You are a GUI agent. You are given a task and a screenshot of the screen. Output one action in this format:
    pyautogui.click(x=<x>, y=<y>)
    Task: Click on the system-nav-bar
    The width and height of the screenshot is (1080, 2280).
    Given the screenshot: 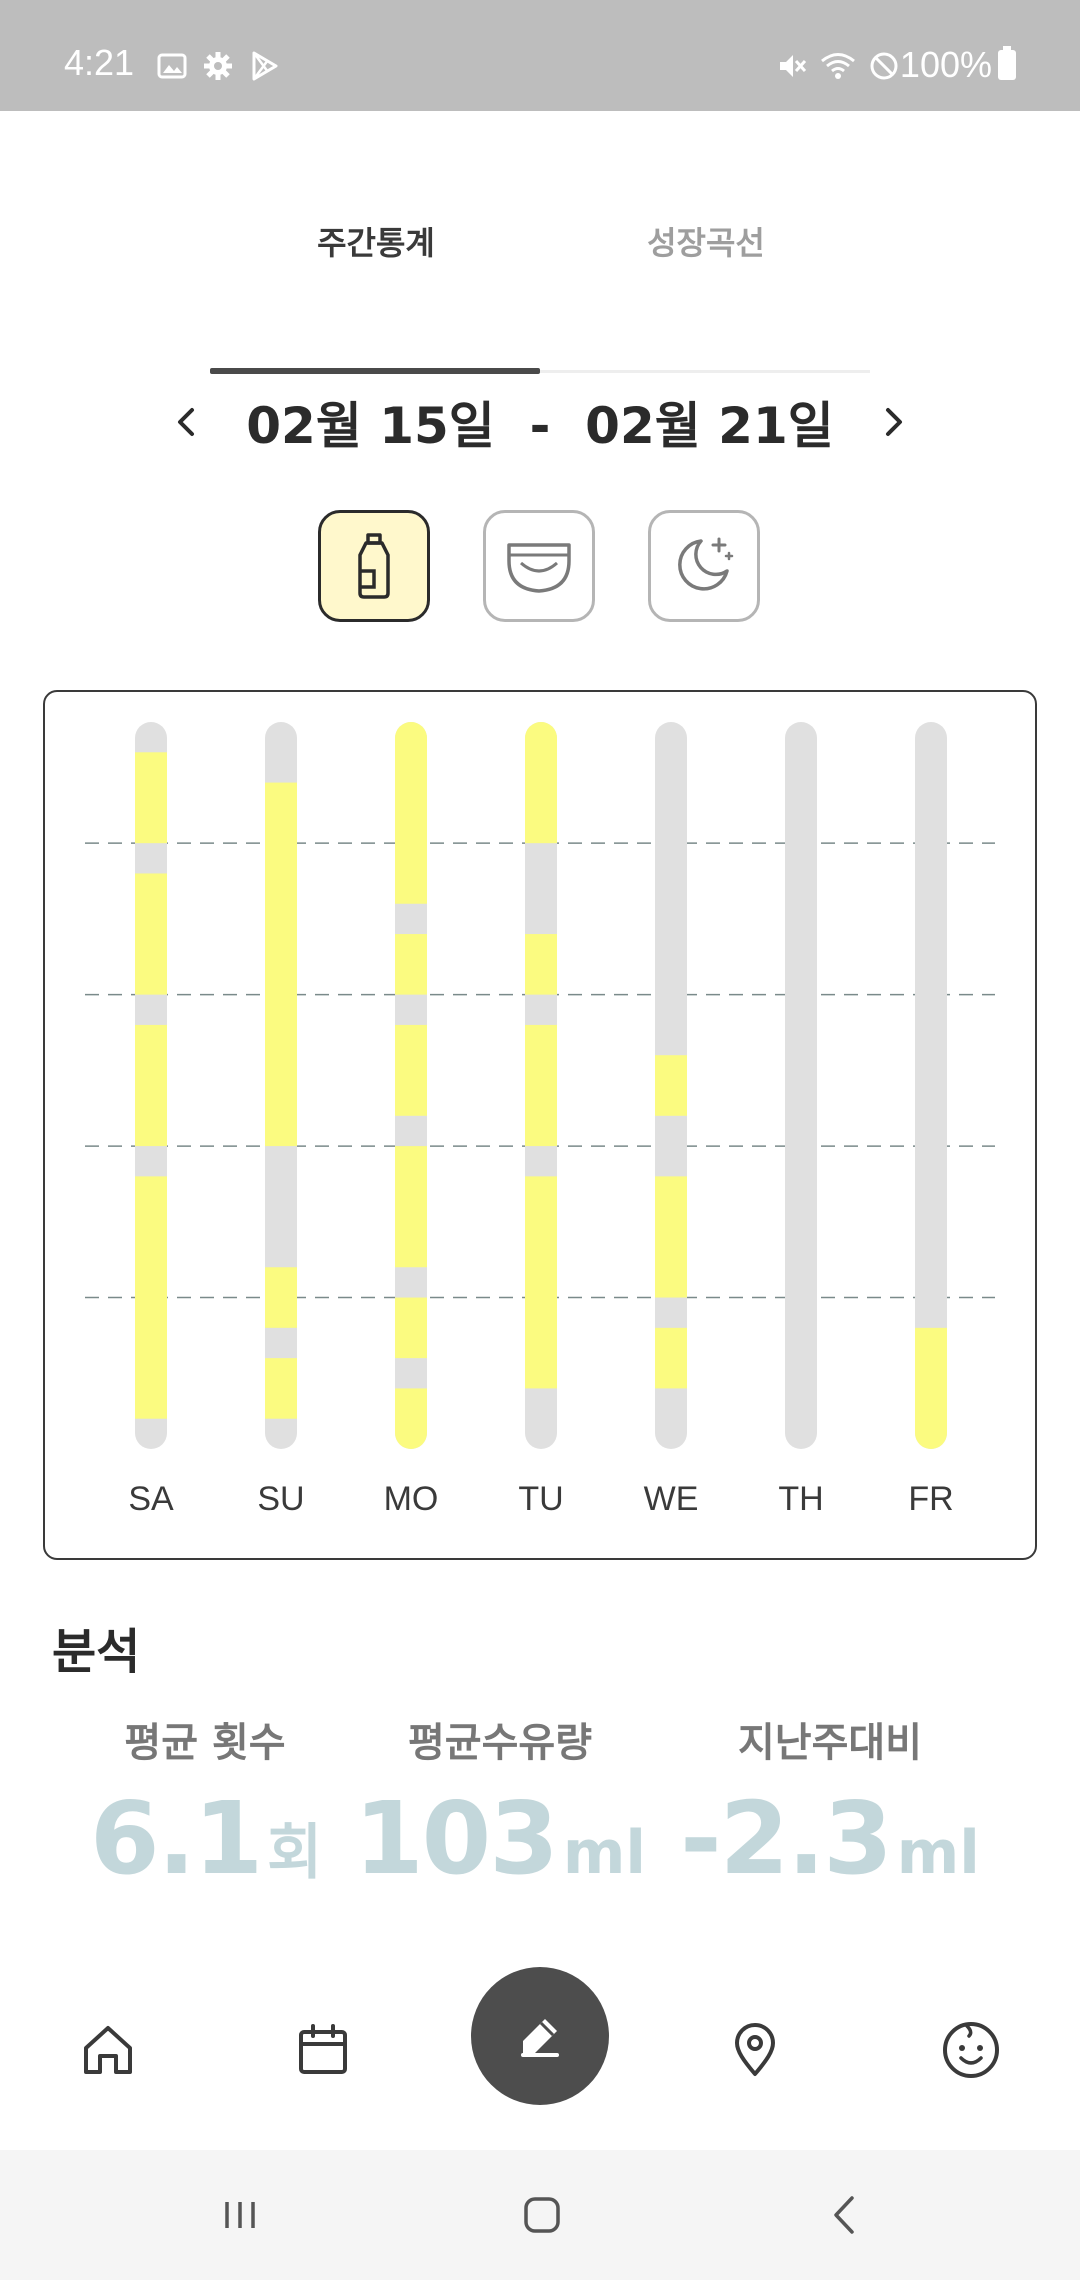 What is the action you would take?
    pyautogui.click(x=540, y=2215)
    